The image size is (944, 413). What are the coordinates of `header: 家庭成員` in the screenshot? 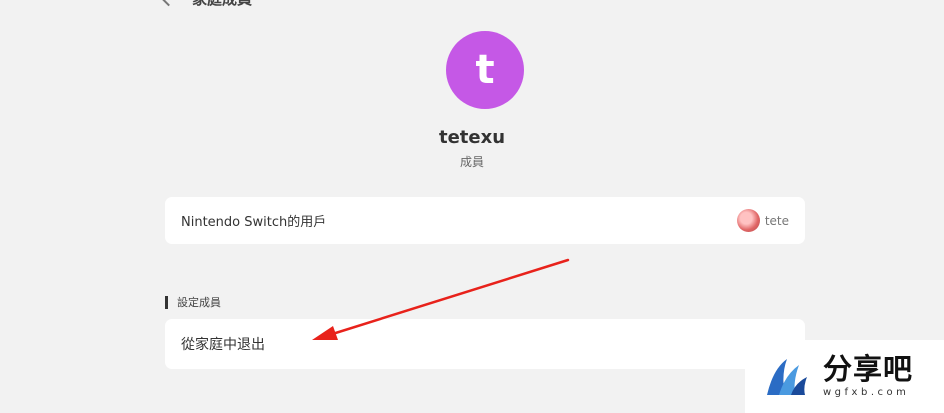 It's located at (206, 4).